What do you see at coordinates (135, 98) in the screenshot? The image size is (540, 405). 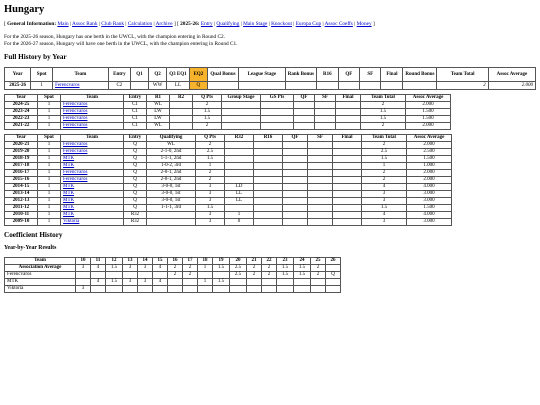 I see `column-header: Entry` at bounding box center [135, 98].